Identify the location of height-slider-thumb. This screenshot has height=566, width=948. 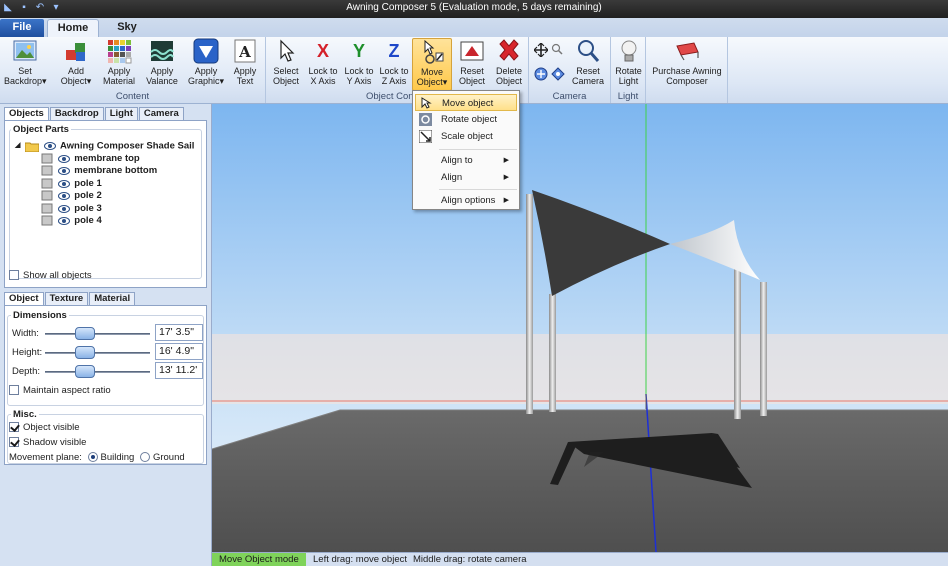
(85, 352).